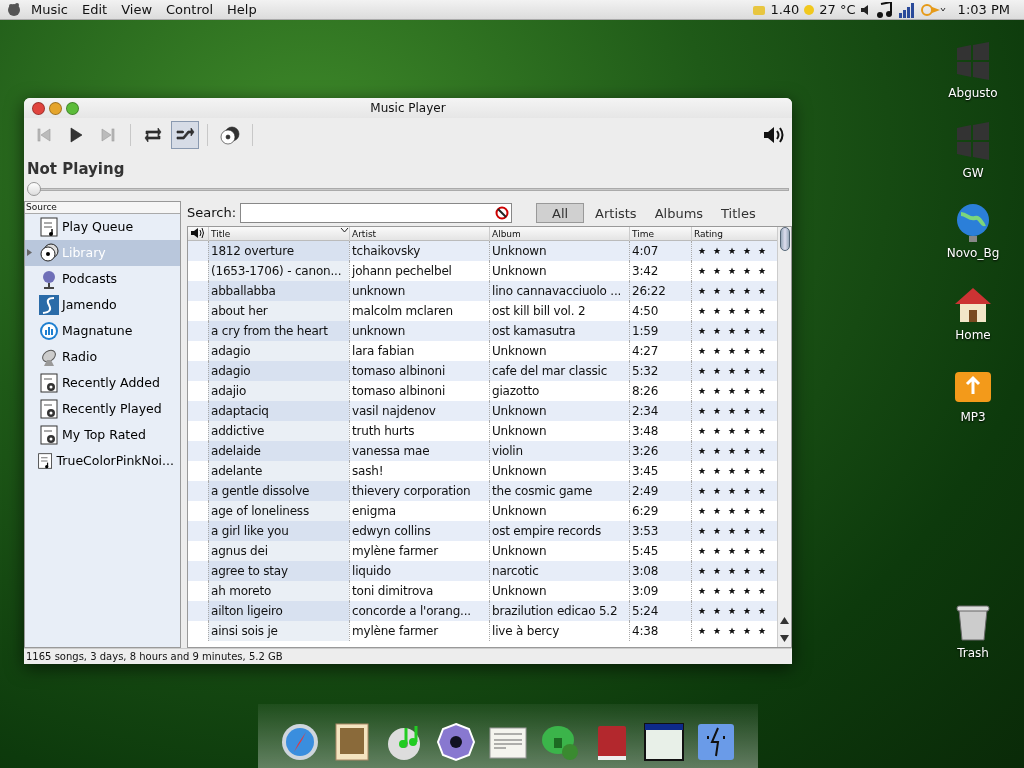  Describe the element at coordinates (456, 742) in the screenshot. I see `aperture-icon` at that location.